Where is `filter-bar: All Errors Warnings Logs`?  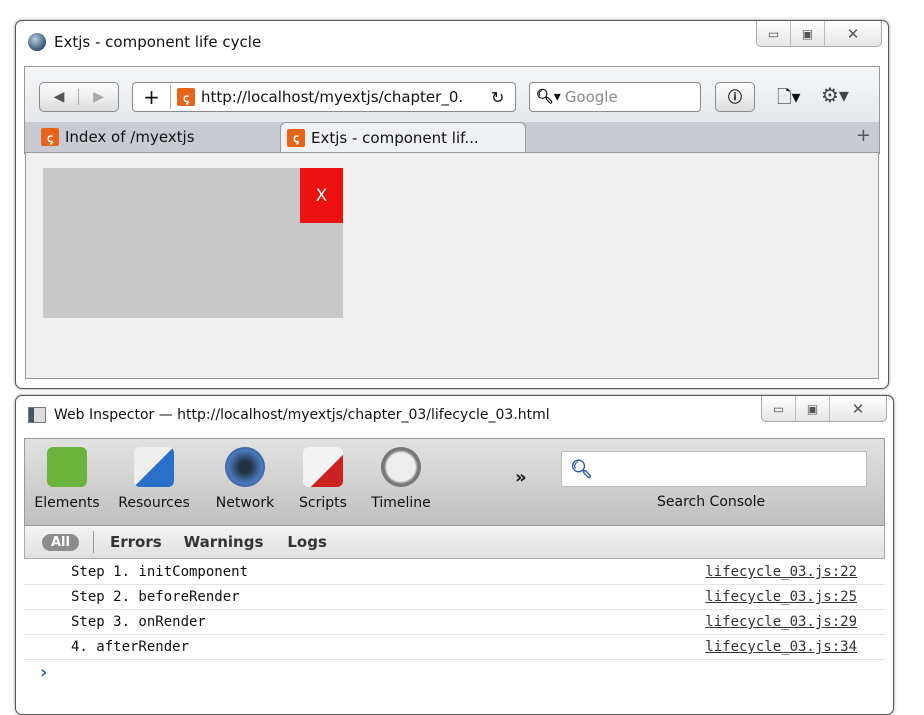
filter-bar: All Errors Warnings Logs is located at coordinates (454, 542).